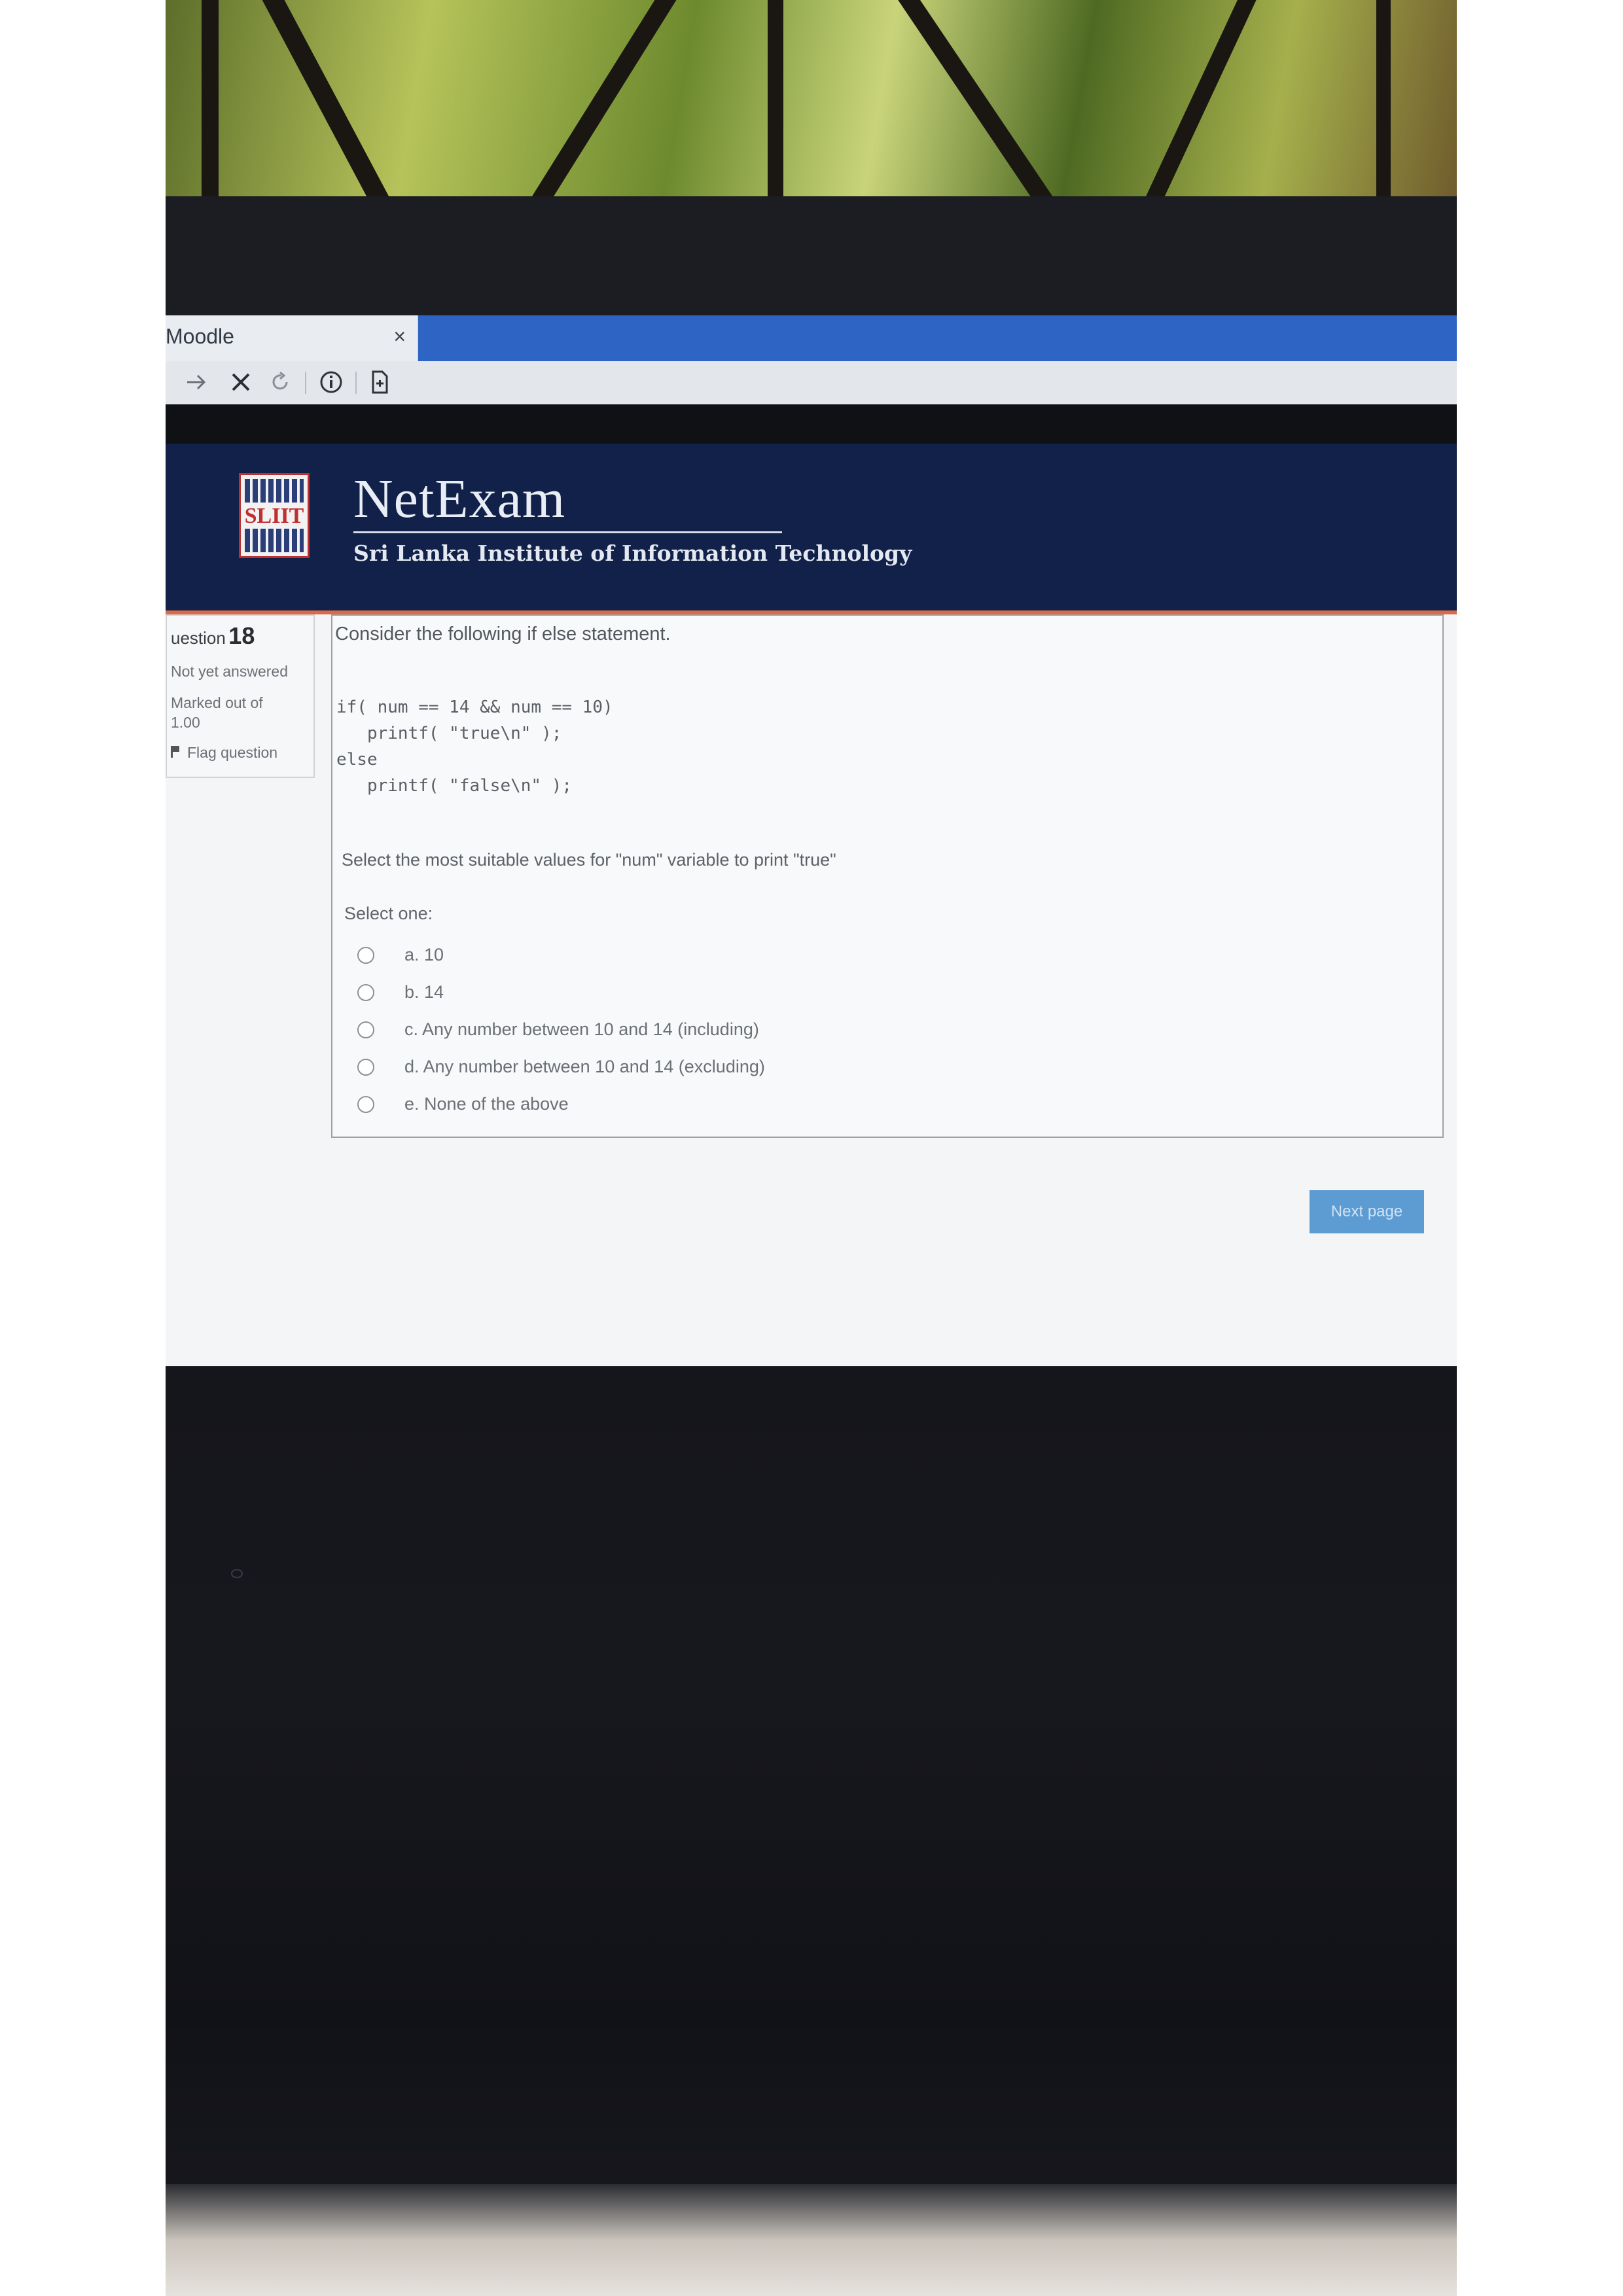 Image resolution: width=1623 pixels, height=2296 pixels. Describe the element at coordinates (292, 338) in the screenshot. I see `browser-tab: Moodle ×` at that location.